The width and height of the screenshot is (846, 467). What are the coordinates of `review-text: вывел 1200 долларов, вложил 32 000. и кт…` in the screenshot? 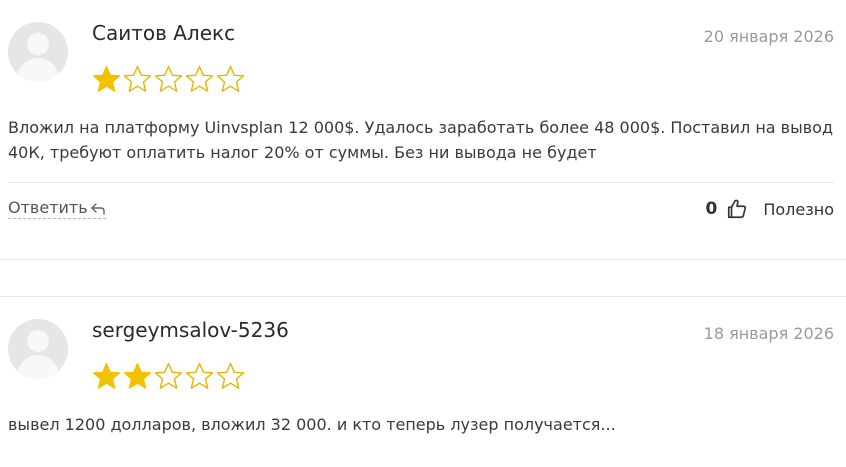 It's located at (312, 424).